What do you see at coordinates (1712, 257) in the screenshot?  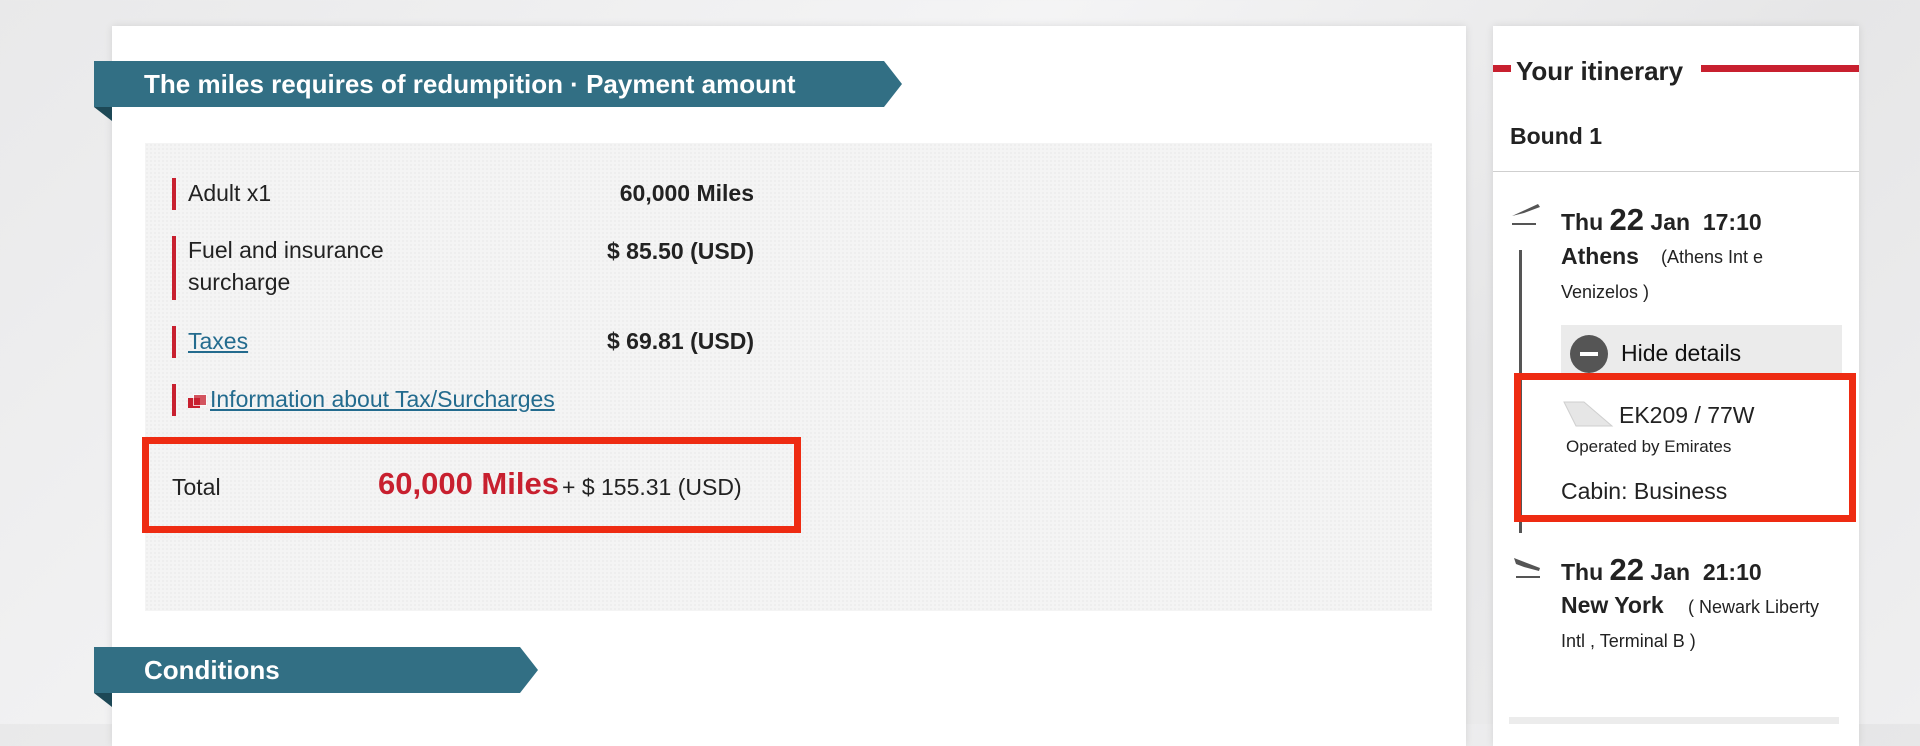 I see `departure-airport: (Athens Int e` at bounding box center [1712, 257].